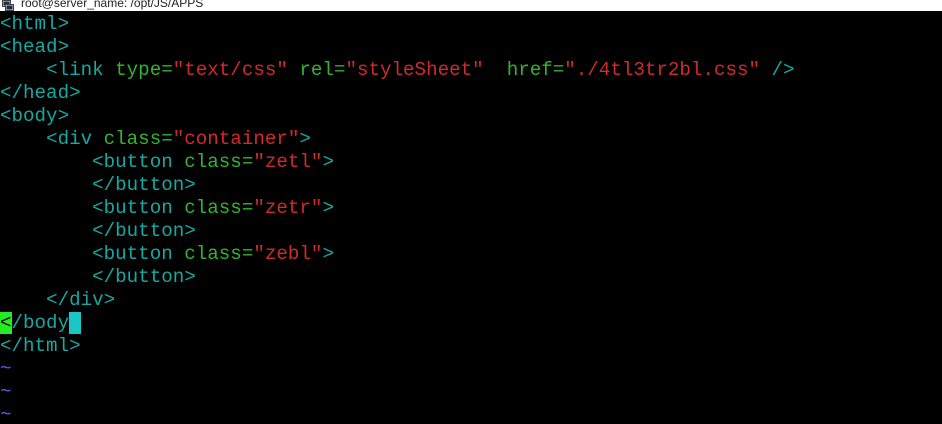 Image resolution: width=942 pixels, height=424 pixels. Describe the element at coordinates (471, 254) in the screenshot. I see `code-line: <button class="zebl">` at that location.